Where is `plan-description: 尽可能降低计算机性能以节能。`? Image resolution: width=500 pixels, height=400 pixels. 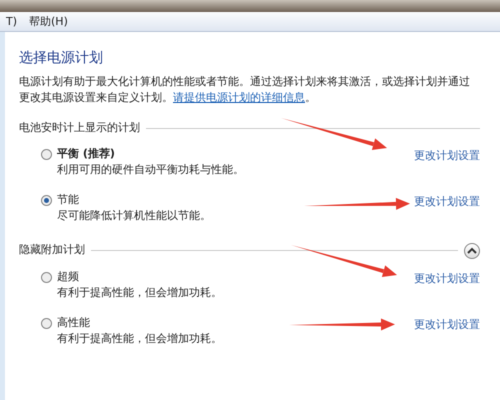 plan-description: 尽可能降低计算机性能以节能。 is located at coordinates (134, 216).